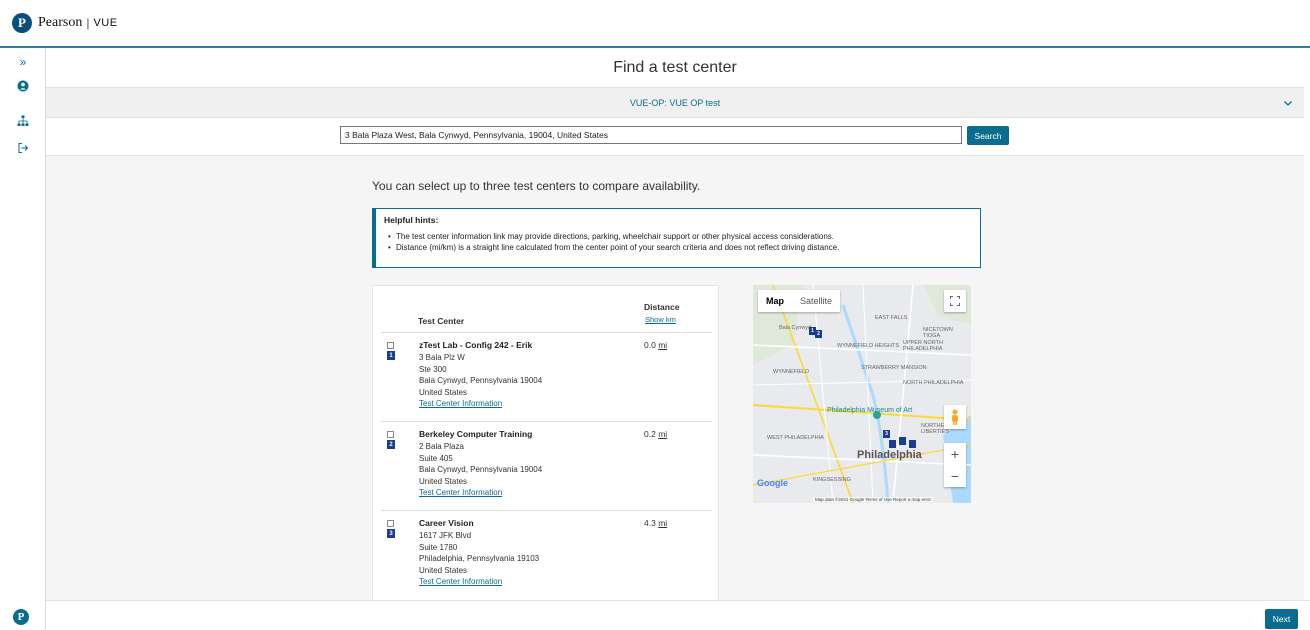  I want to click on address-line: Suite 1780, so click(438, 547).